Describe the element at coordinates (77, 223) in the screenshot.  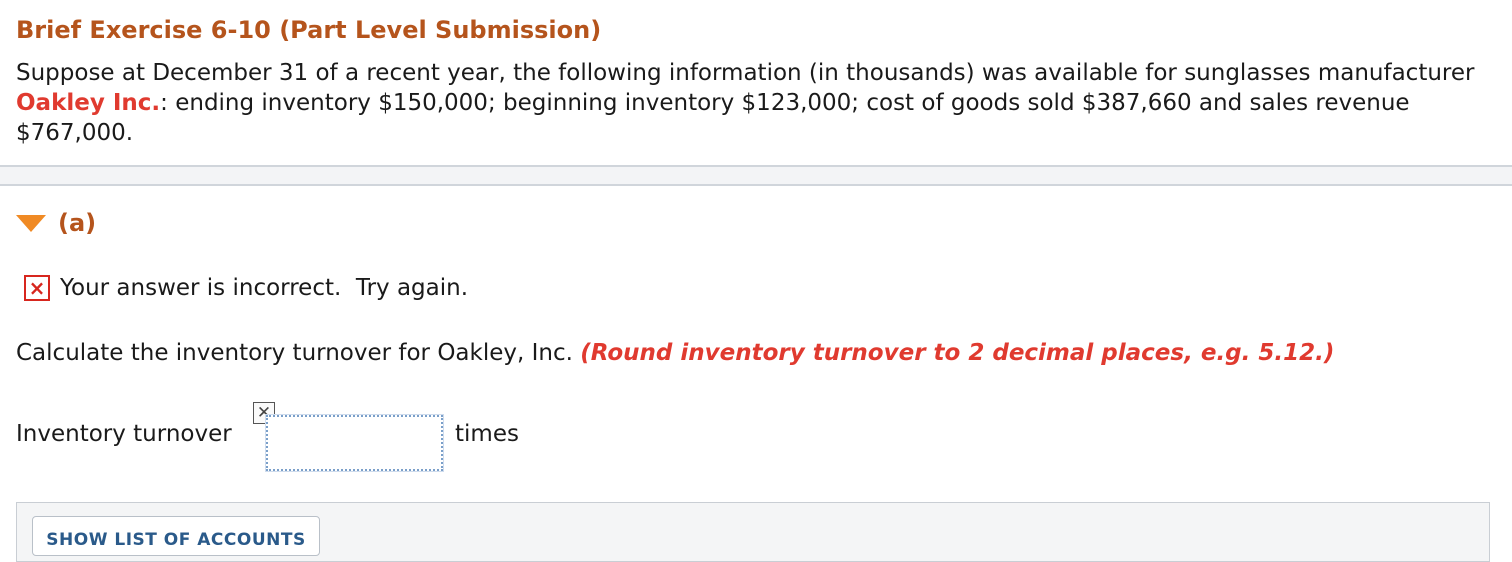
I see `part-label: (a)` at that location.